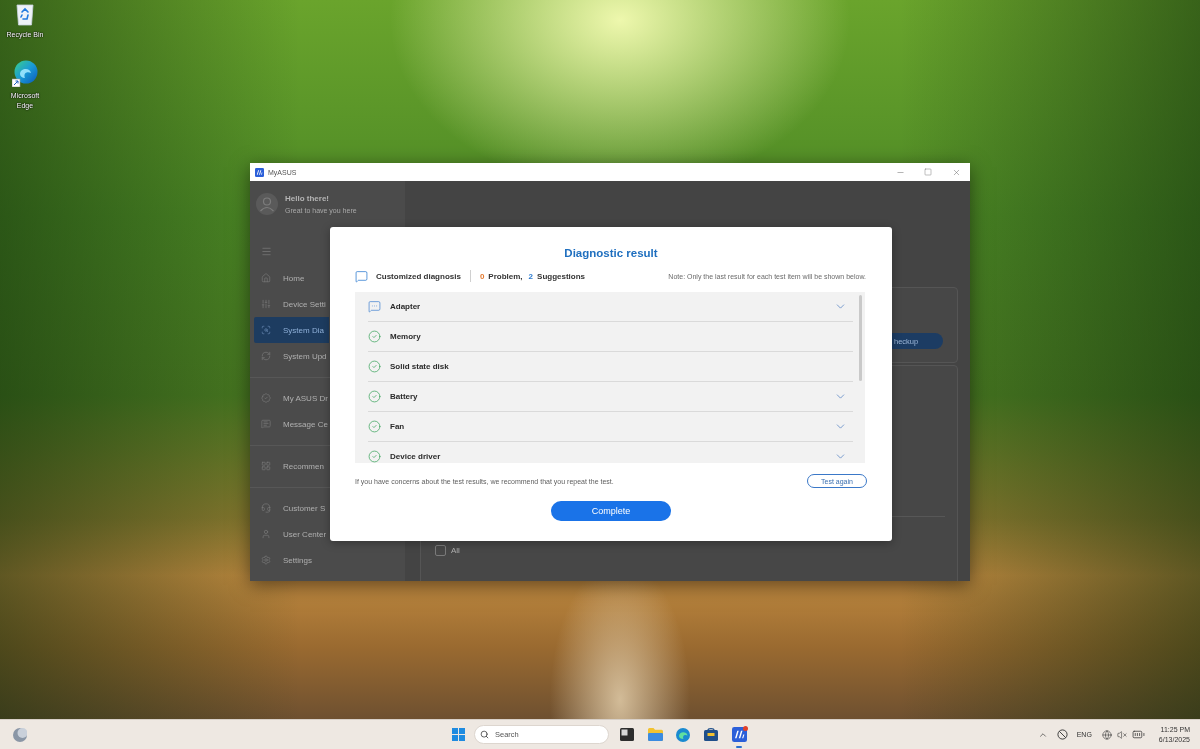 This screenshot has height=749, width=1200. I want to click on problem-count: 0, so click(482, 276).